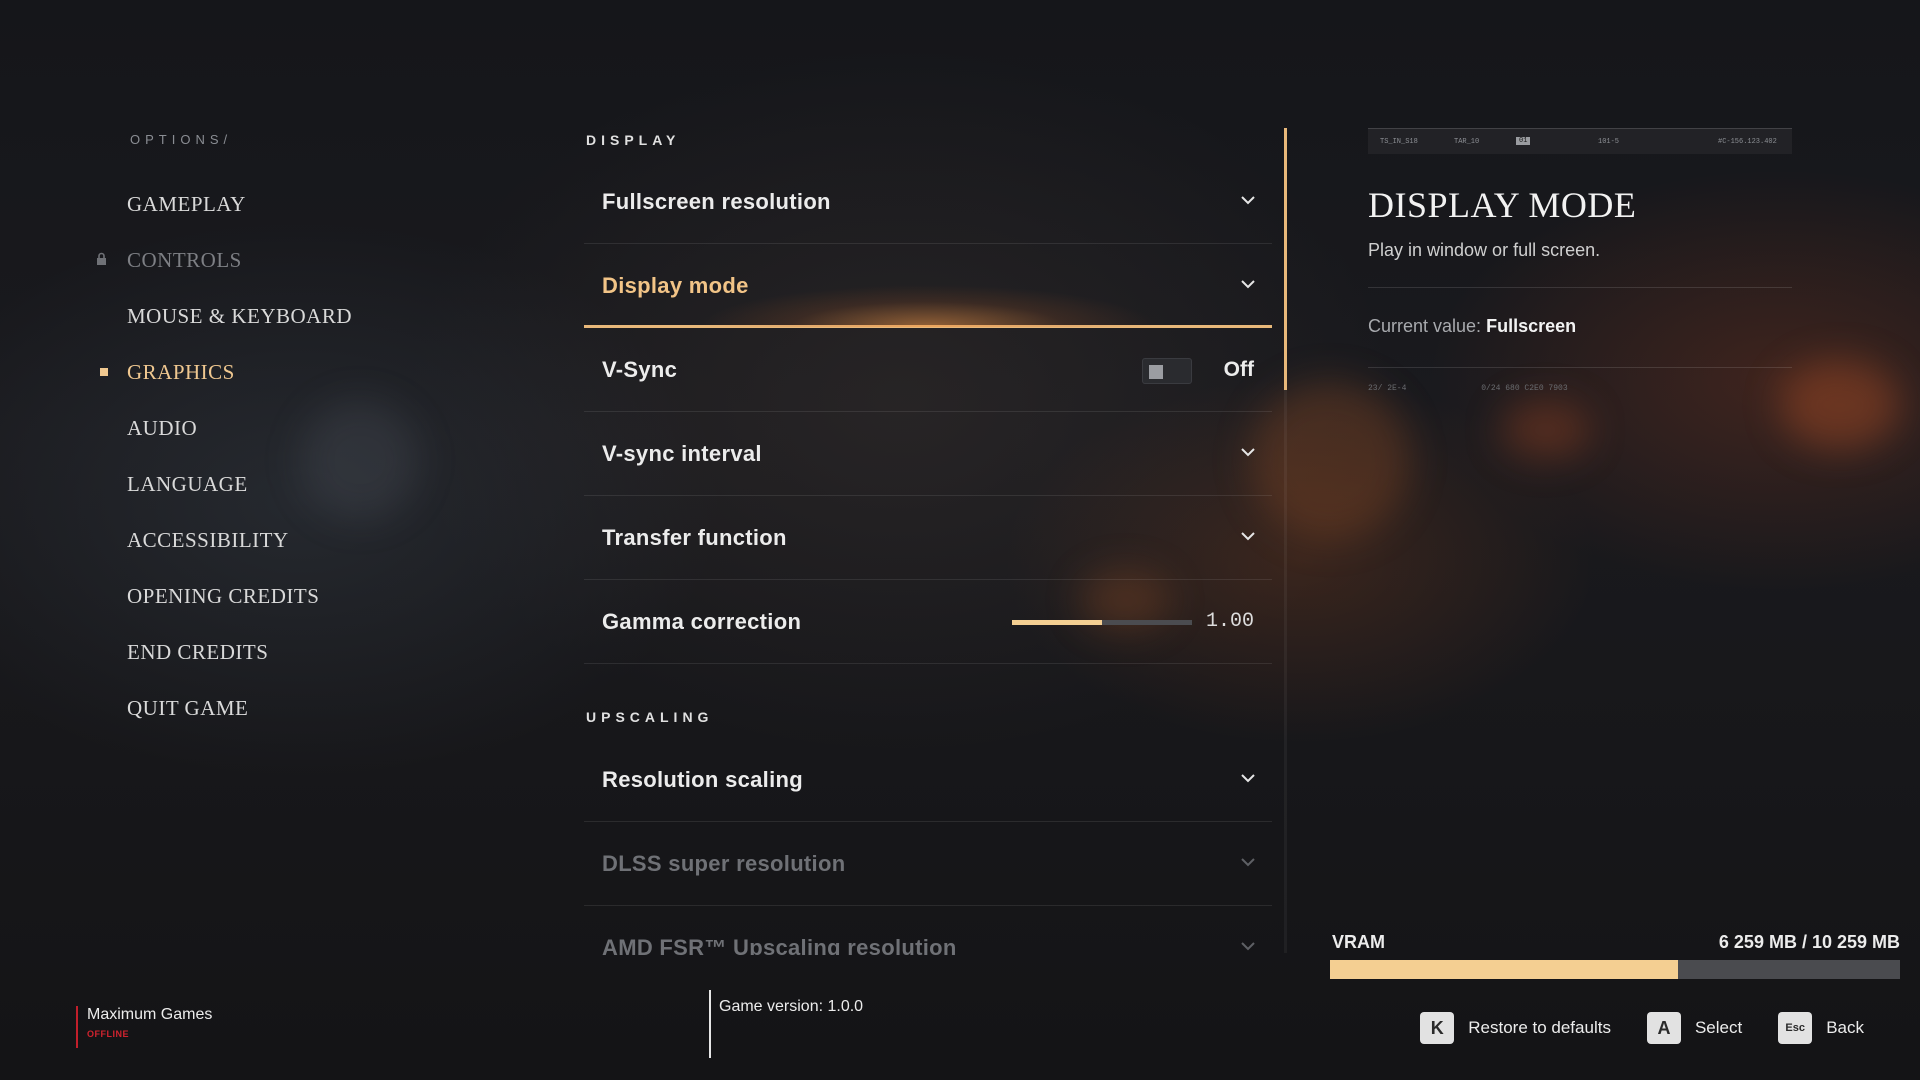 The height and width of the screenshot is (1080, 1920). Describe the element at coordinates (239, 436) in the screenshot. I see `nav-item-audio: AUDIO` at that location.